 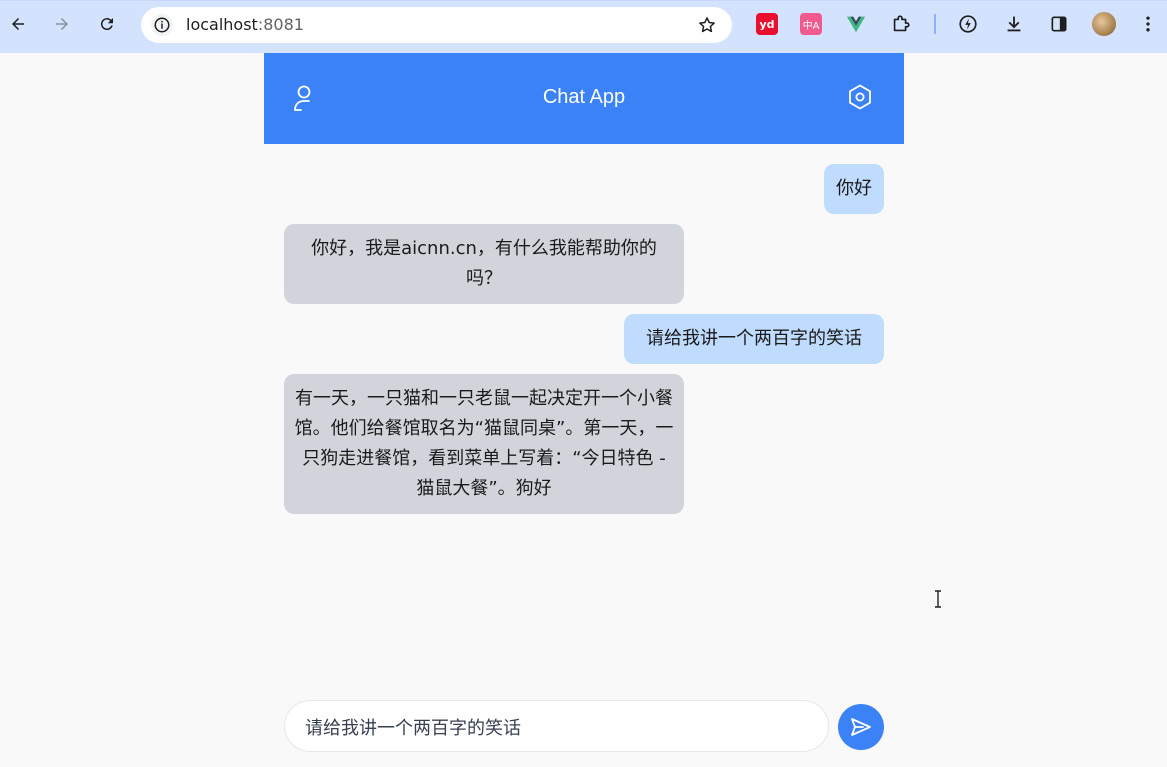 What do you see at coordinates (754, 339) in the screenshot?
I see `user-message: 请给我讲一个两百字的笑话` at bounding box center [754, 339].